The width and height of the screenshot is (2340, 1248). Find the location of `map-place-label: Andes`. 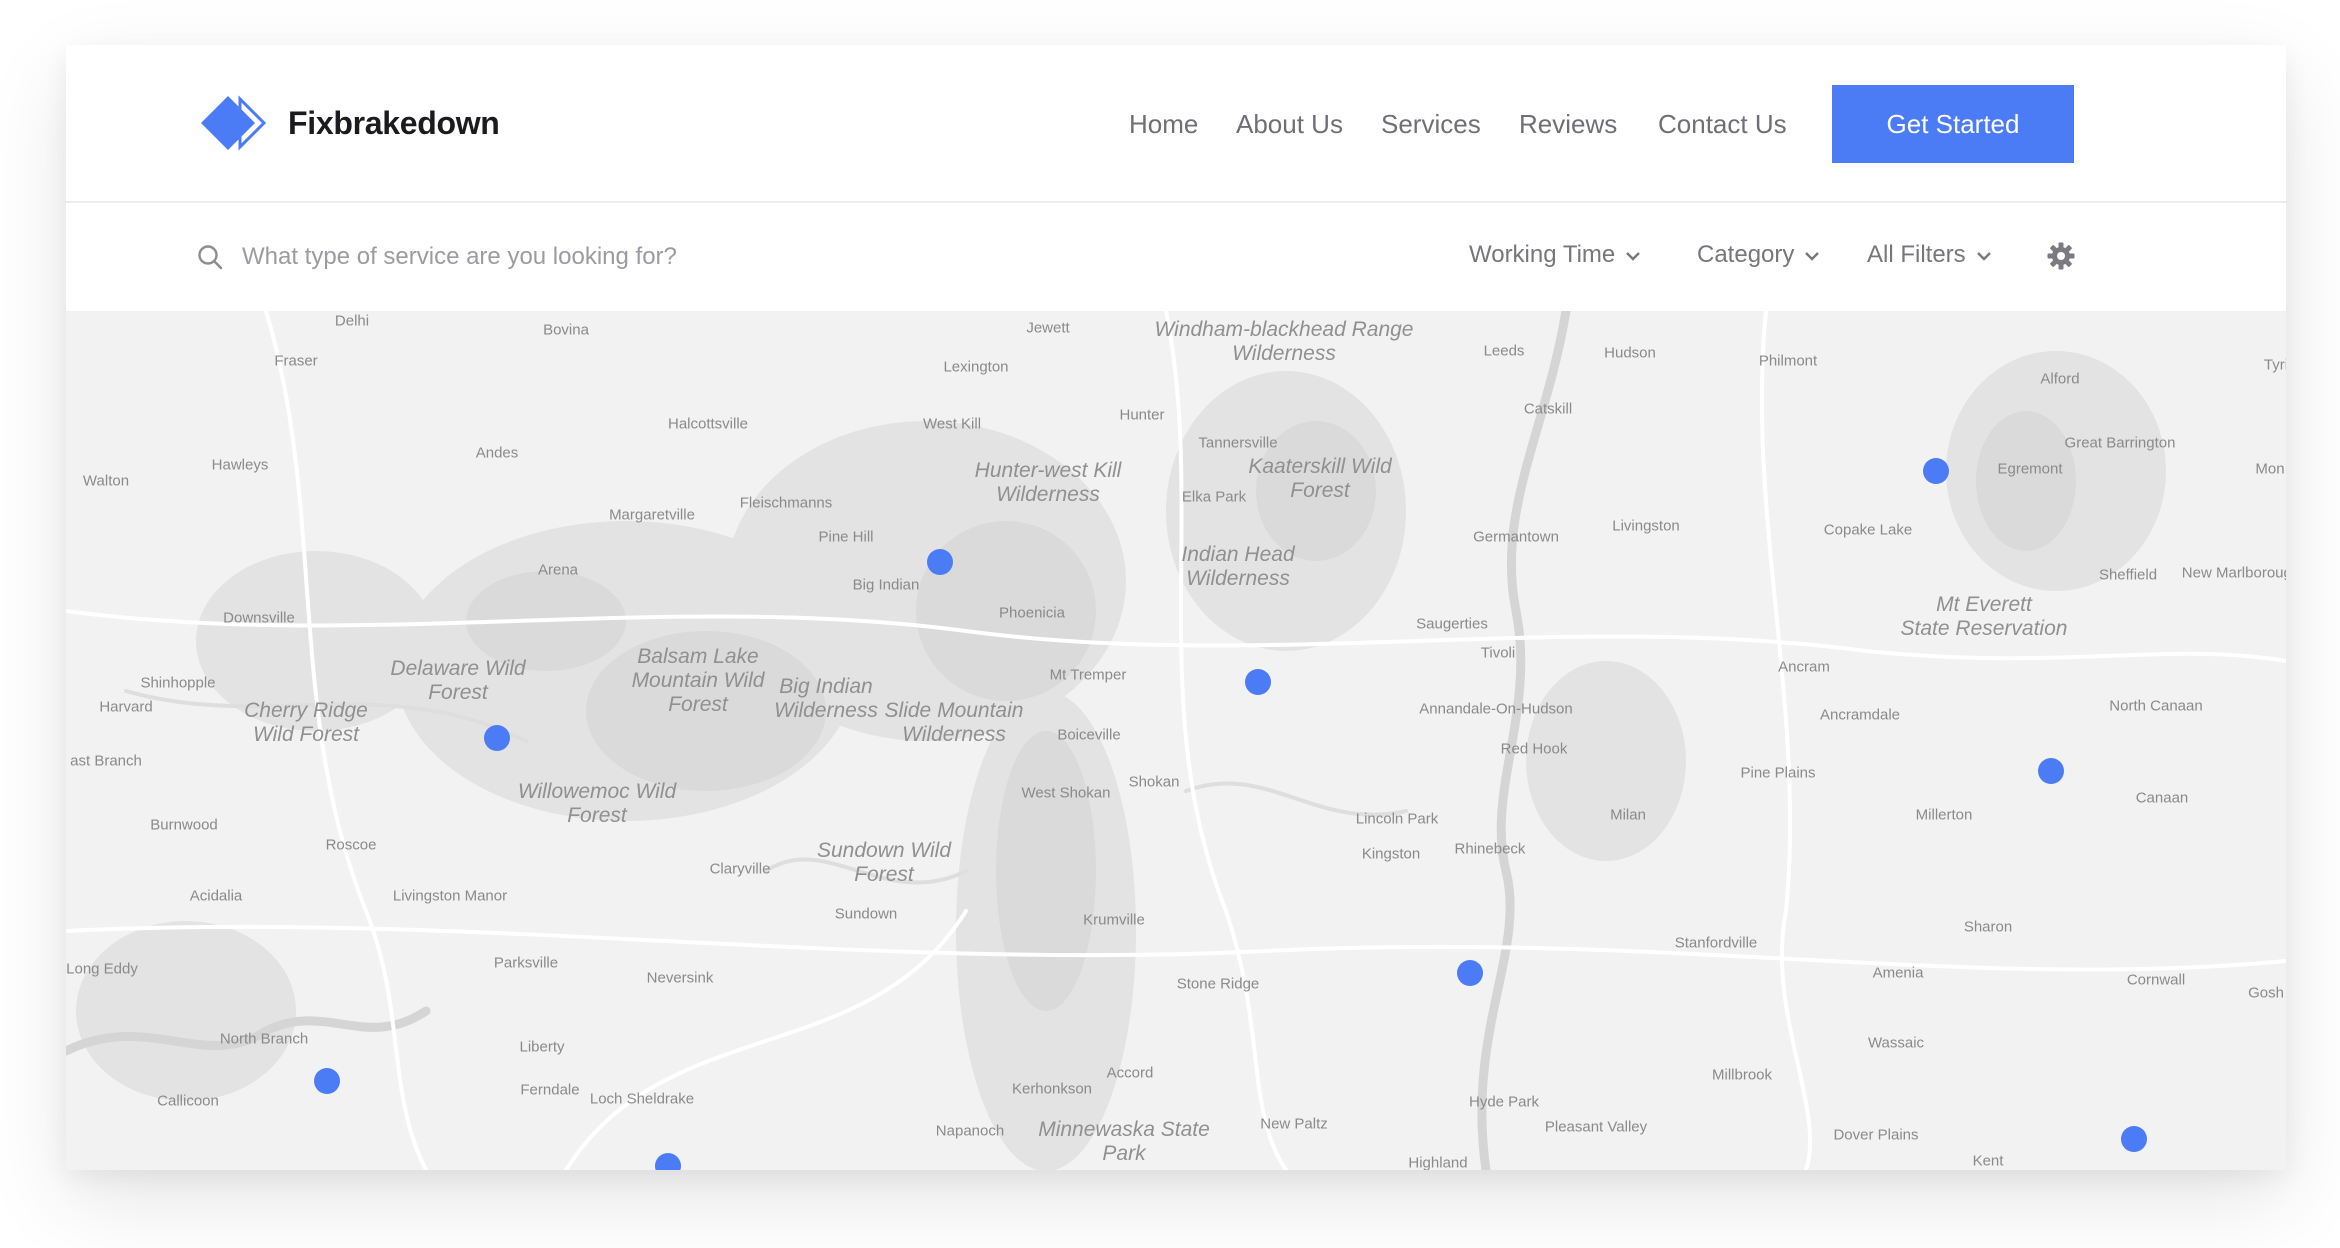

map-place-label: Andes is located at coordinates (497, 453).